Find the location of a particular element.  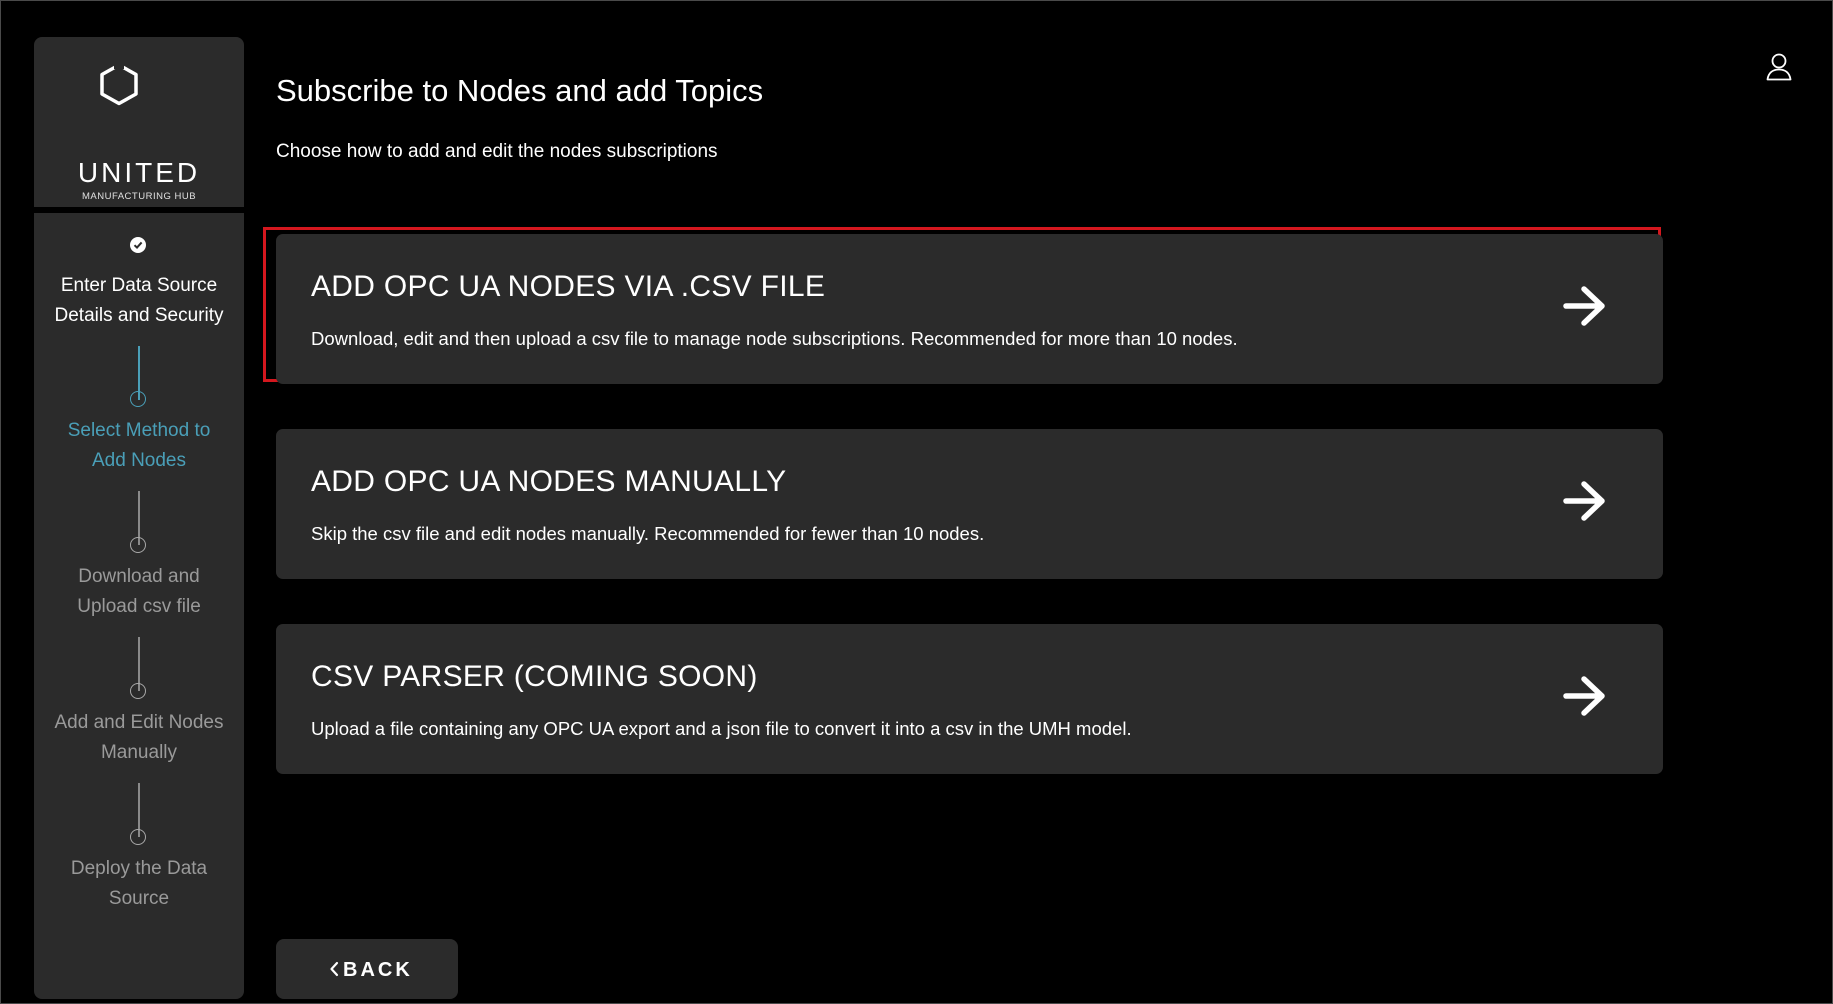

sidebar-logo-panel: UNITED MANUFACTURING HUB is located at coordinates (139, 122).